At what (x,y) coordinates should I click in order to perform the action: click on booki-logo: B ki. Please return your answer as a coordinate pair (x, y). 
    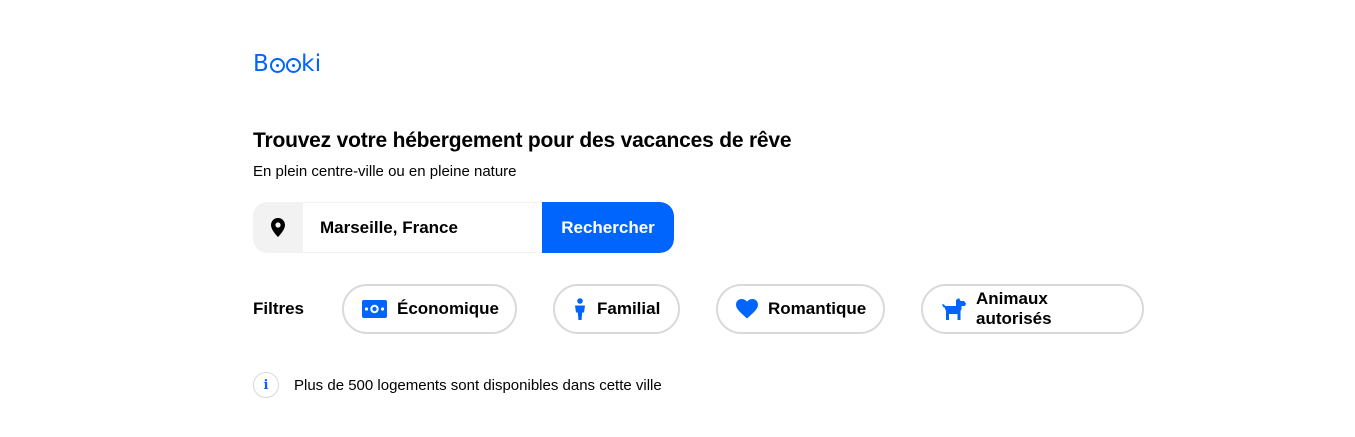
    Looking at the image, I should click on (287, 64).